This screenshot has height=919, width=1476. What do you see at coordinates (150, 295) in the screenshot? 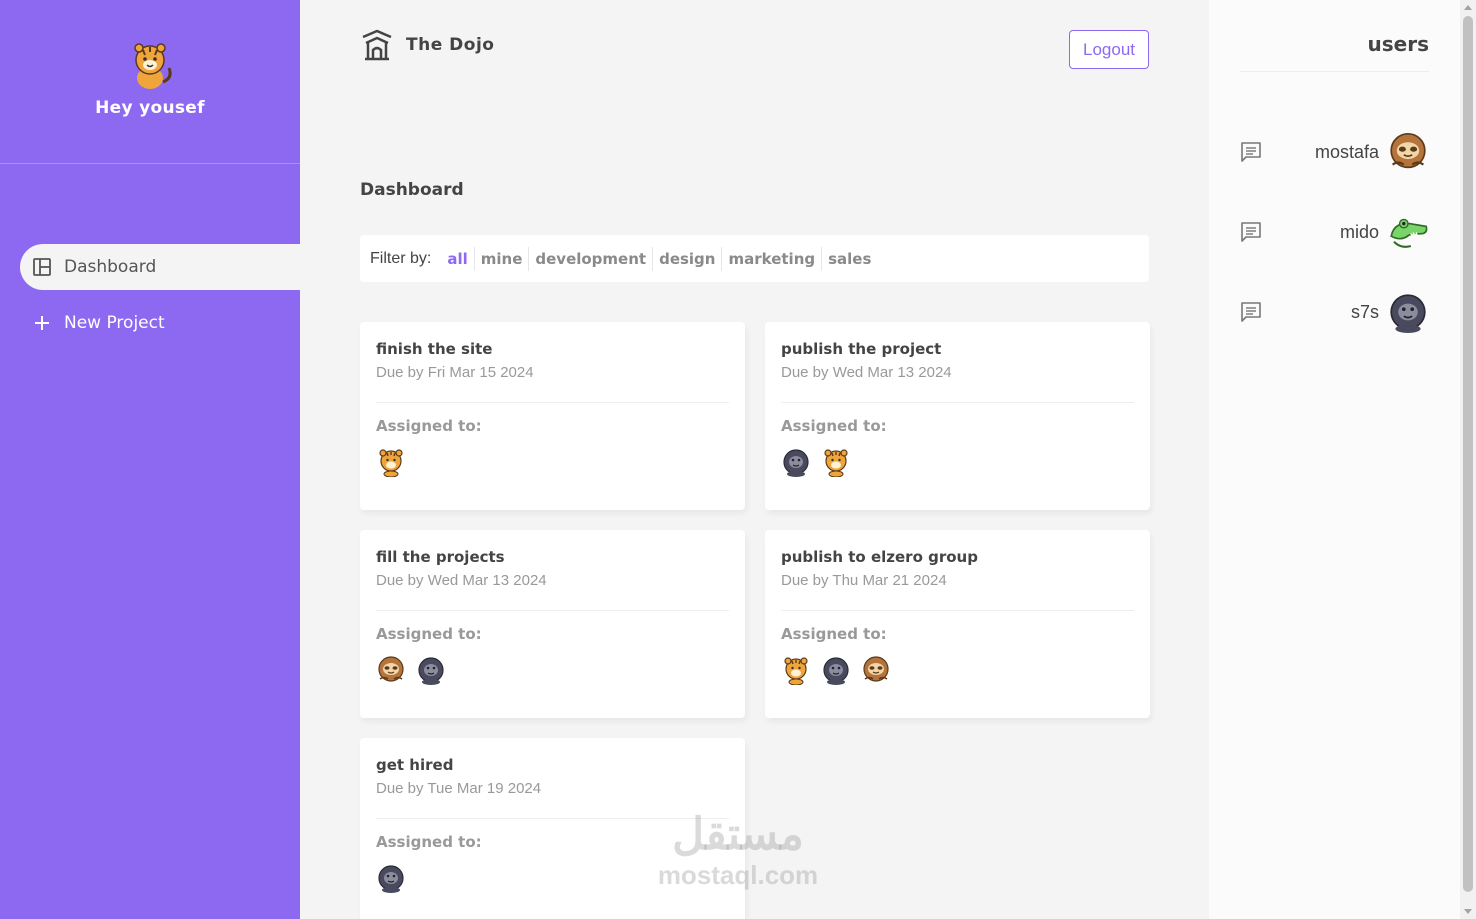
I see `sidebar-nav: Dashboard New Project` at bounding box center [150, 295].